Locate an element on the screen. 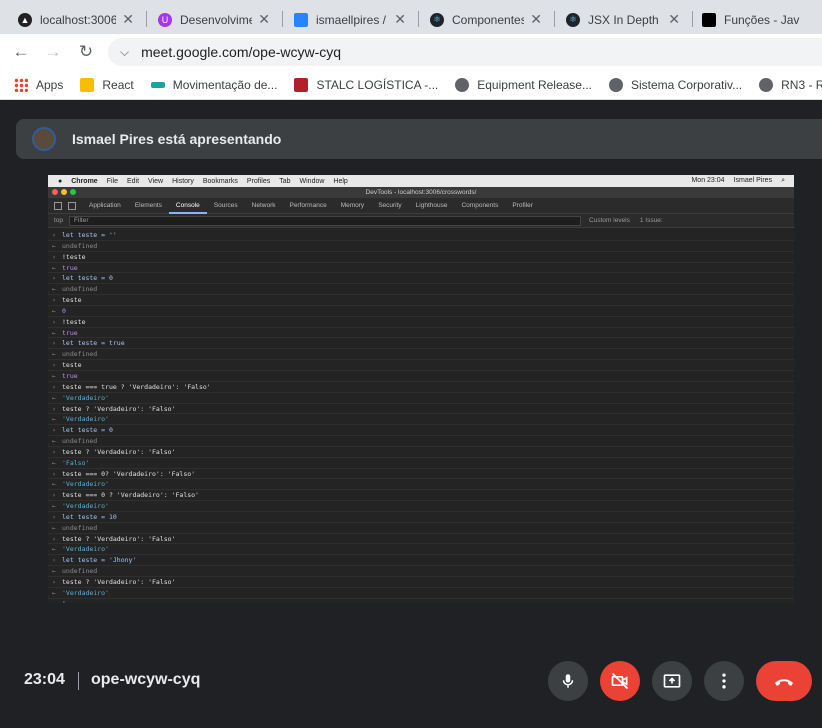  browser-tab: ⚛ JSX In Depth ✕ is located at coordinates (623, 19).